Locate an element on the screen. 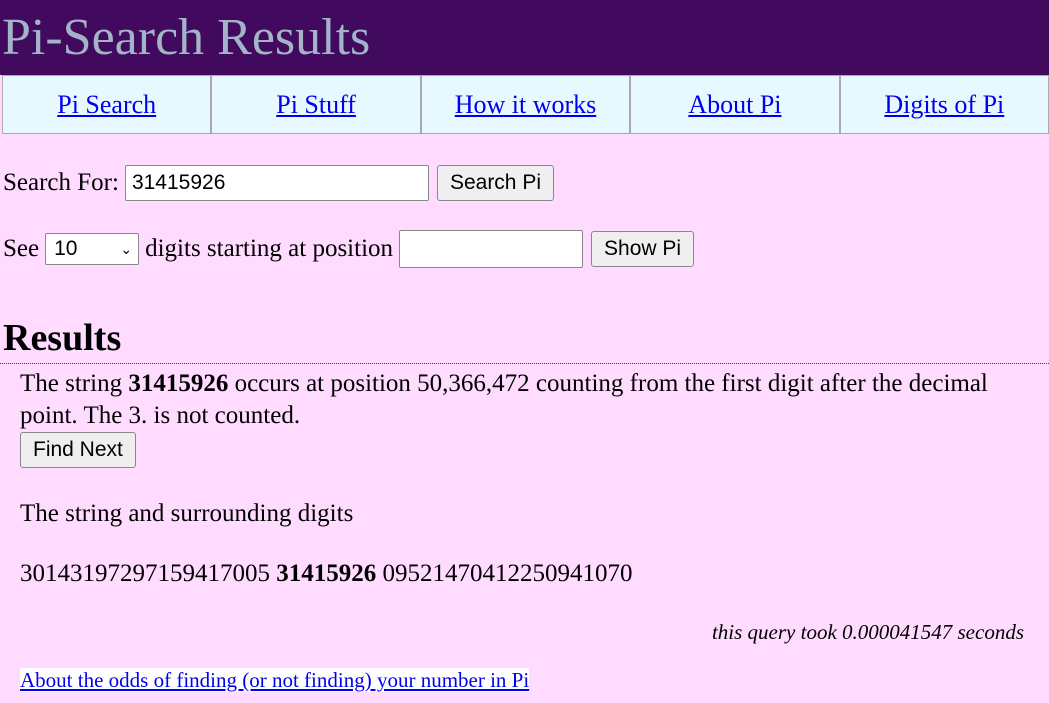 This screenshot has height=703, width=1049. search-input is located at coordinates (276, 183).